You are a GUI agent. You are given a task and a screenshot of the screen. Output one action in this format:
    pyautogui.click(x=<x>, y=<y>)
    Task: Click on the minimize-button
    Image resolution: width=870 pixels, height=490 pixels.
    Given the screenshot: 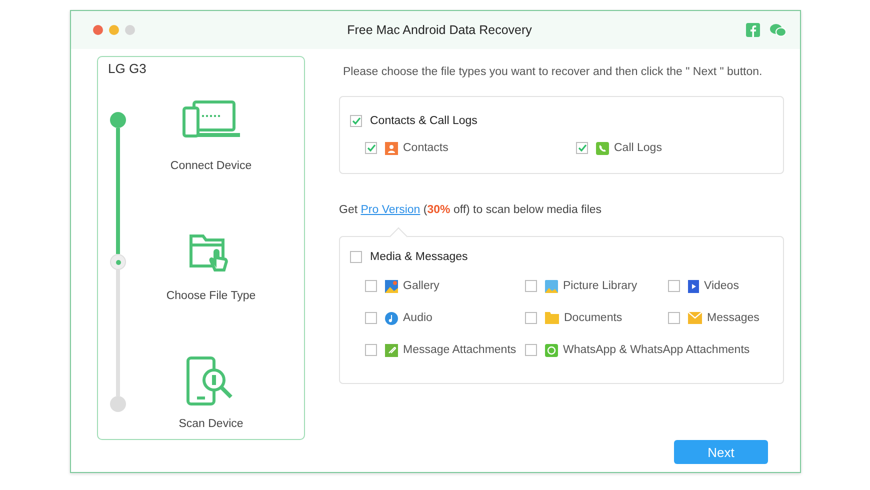 What is the action you would take?
    pyautogui.click(x=114, y=30)
    